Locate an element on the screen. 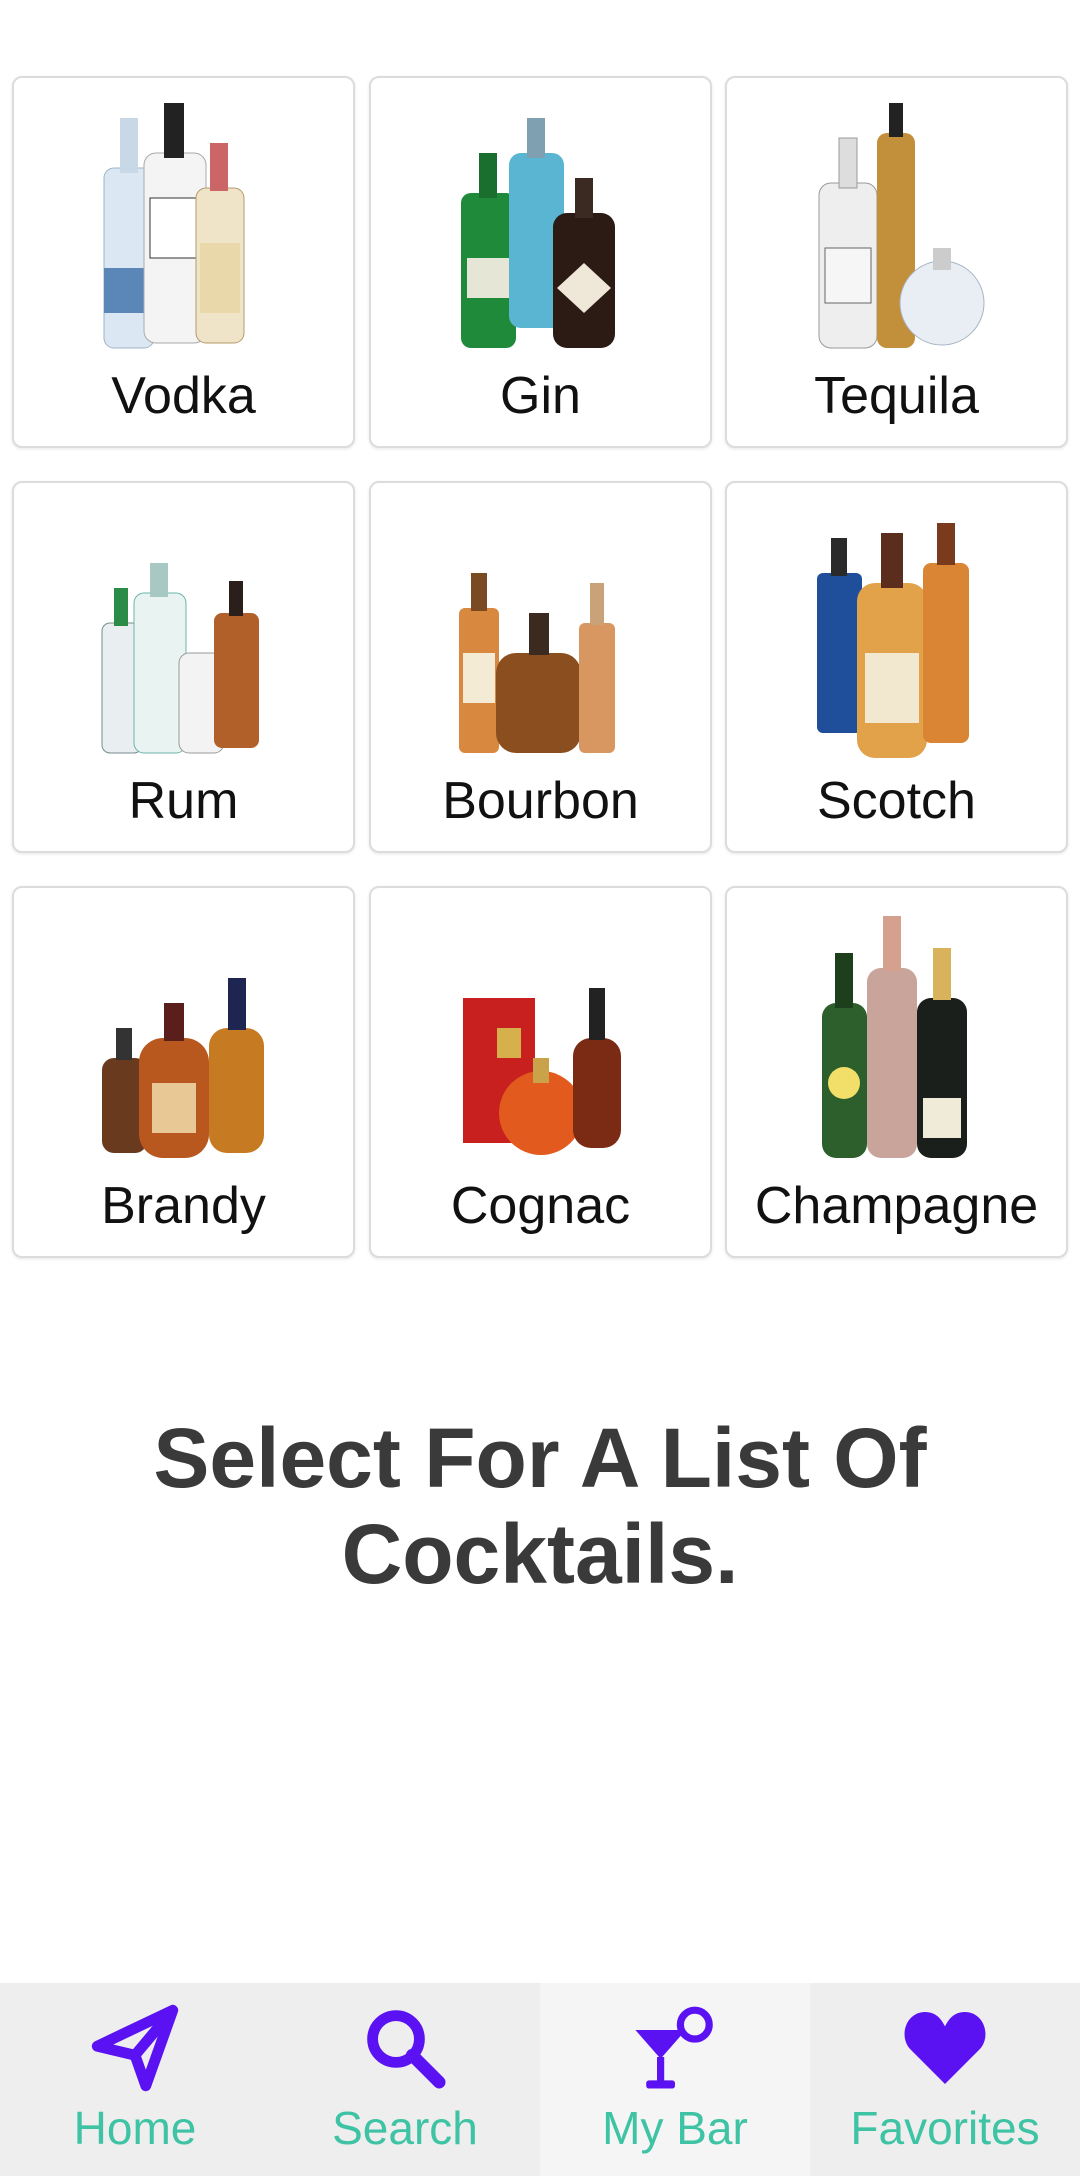 The image size is (1080, 2176). tab-home: Home is located at coordinates (135, 2079).